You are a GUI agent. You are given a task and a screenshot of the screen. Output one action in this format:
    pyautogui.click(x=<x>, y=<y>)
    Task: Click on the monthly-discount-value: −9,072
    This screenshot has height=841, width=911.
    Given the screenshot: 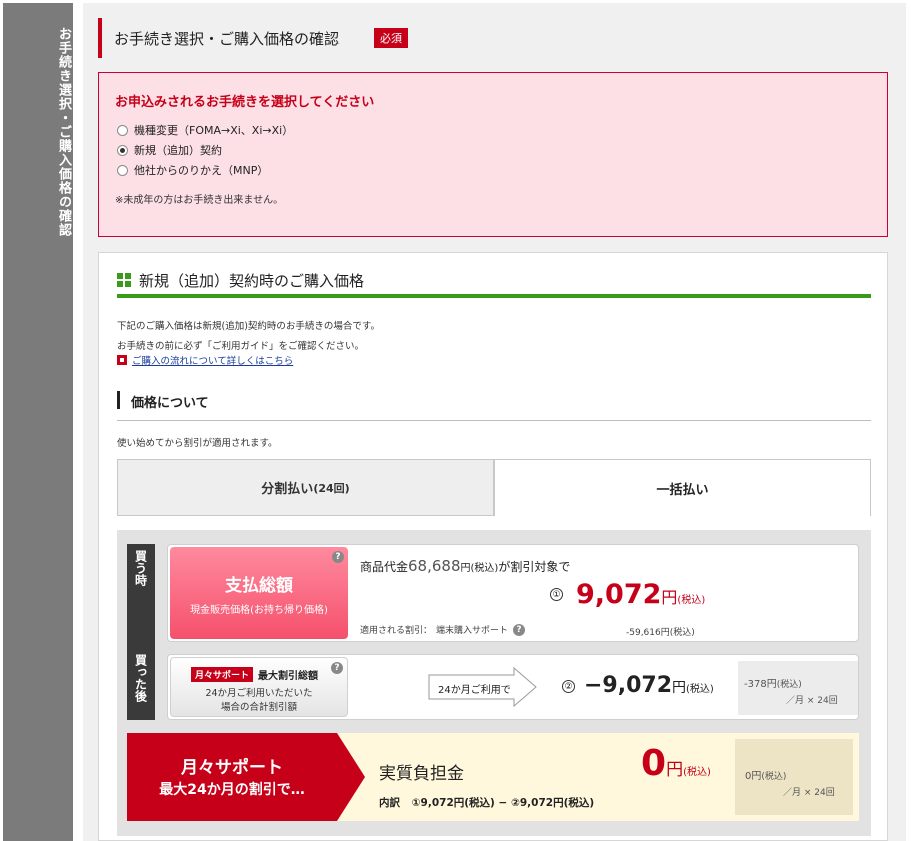 What is the action you would take?
    pyautogui.click(x=628, y=685)
    